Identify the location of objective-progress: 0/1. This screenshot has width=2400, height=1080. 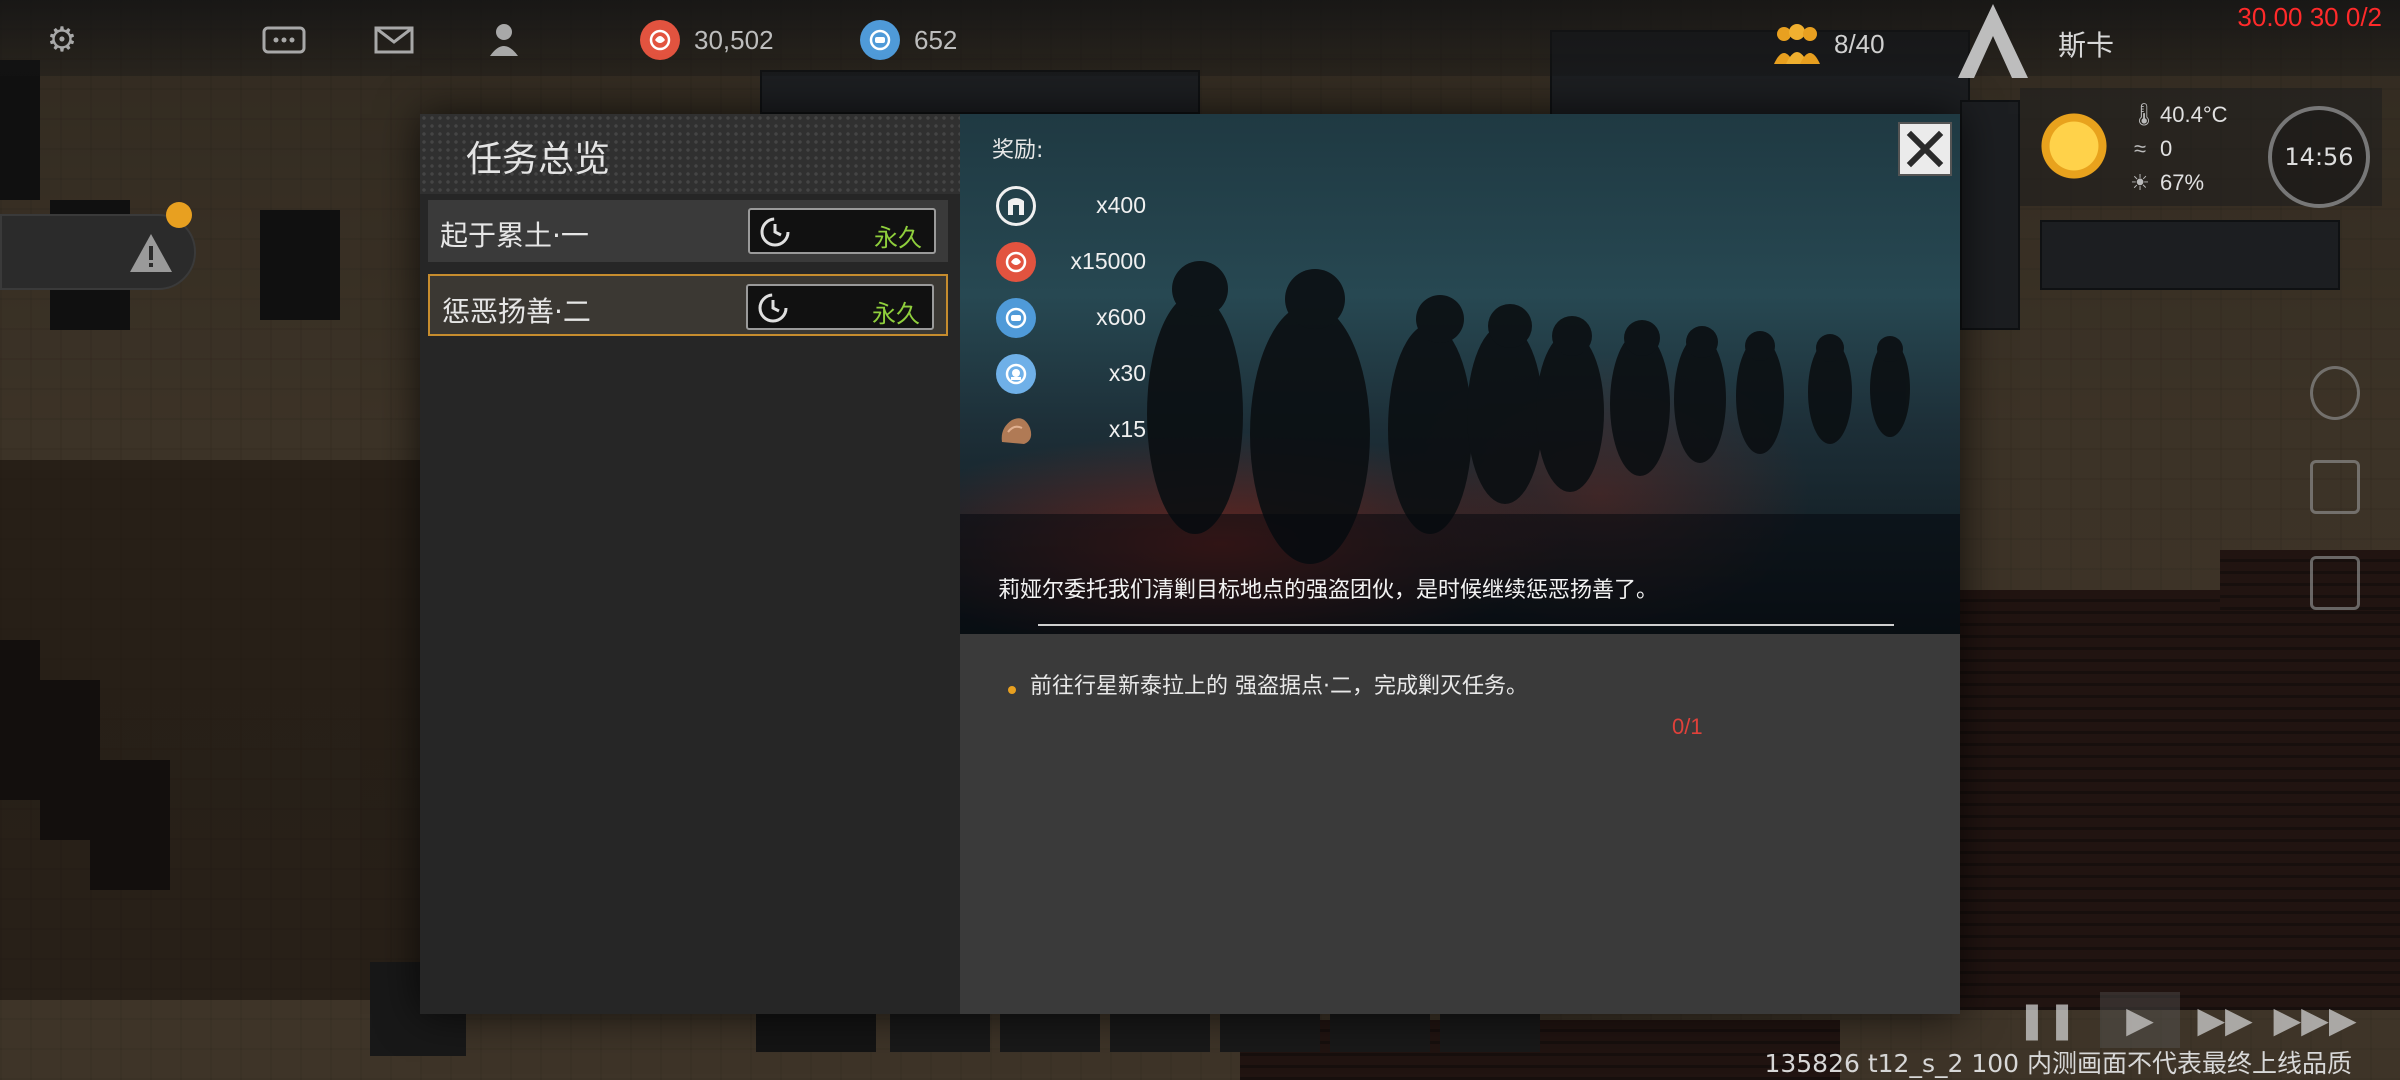
(1687, 726).